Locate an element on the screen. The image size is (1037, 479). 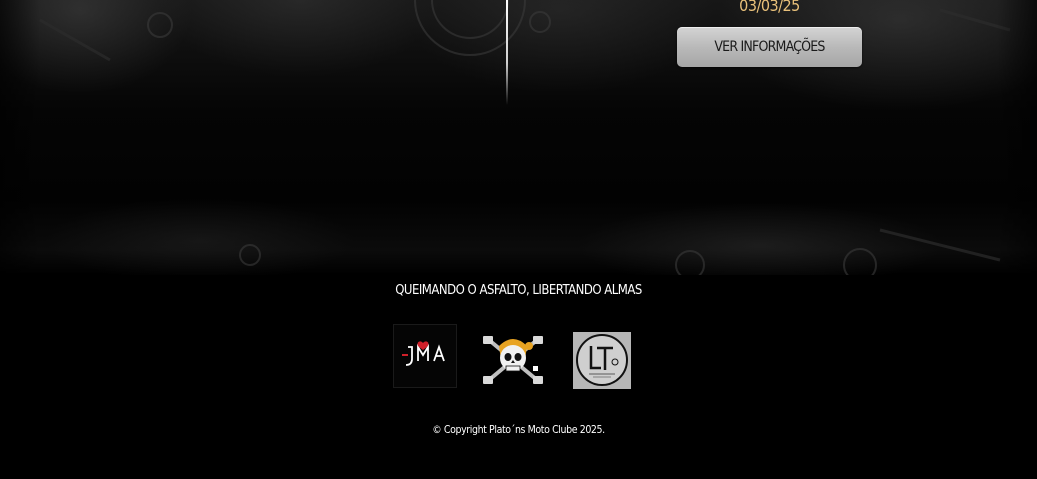
lt-logo is located at coordinates (602, 360).